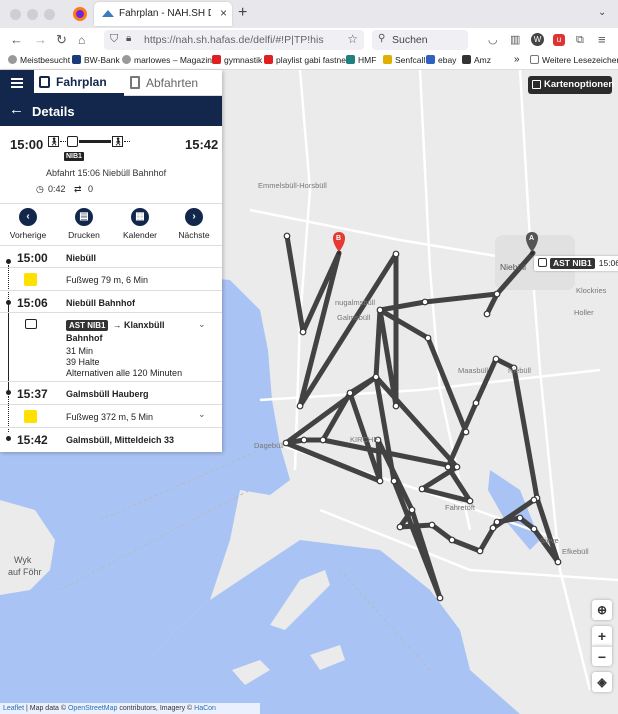  What do you see at coordinates (549, 540) in the screenshot?
I see `place-label: Sieve` at bounding box center [549, 540].